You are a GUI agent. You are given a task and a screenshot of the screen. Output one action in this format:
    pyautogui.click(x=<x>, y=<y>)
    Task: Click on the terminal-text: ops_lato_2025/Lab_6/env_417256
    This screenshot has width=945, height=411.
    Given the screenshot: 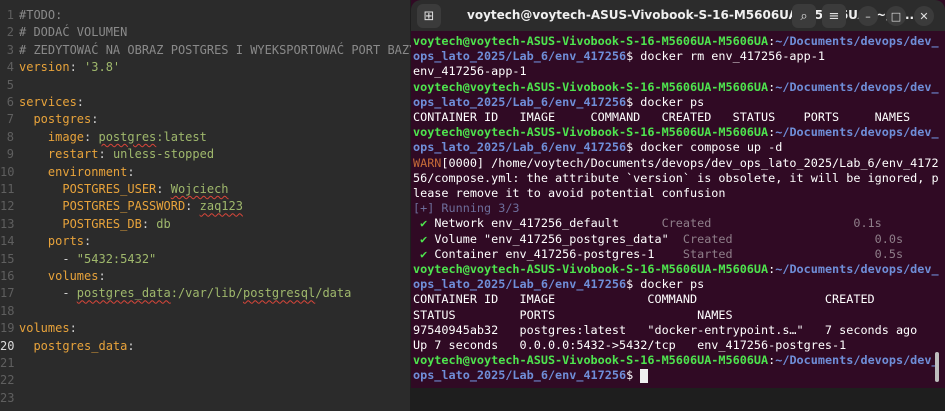 What is the action you would take?
    pyautogui.click(x=520, y=375)
    